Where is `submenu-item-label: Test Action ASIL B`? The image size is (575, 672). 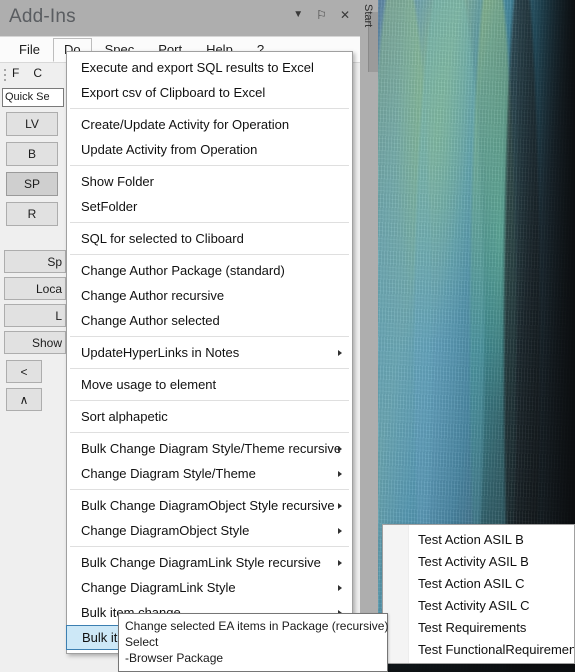
submenu-item-label: Test Action ASIL B is located at coordinates (471, 539).